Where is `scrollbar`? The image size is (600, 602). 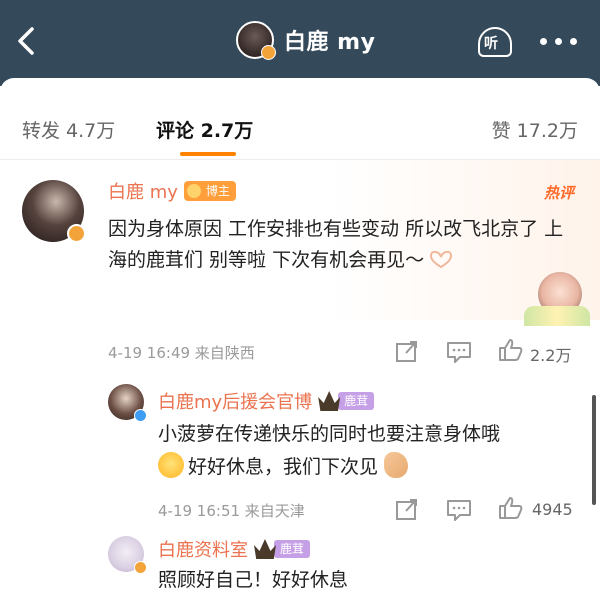
scrollbar is located at coordinates (594, 450).